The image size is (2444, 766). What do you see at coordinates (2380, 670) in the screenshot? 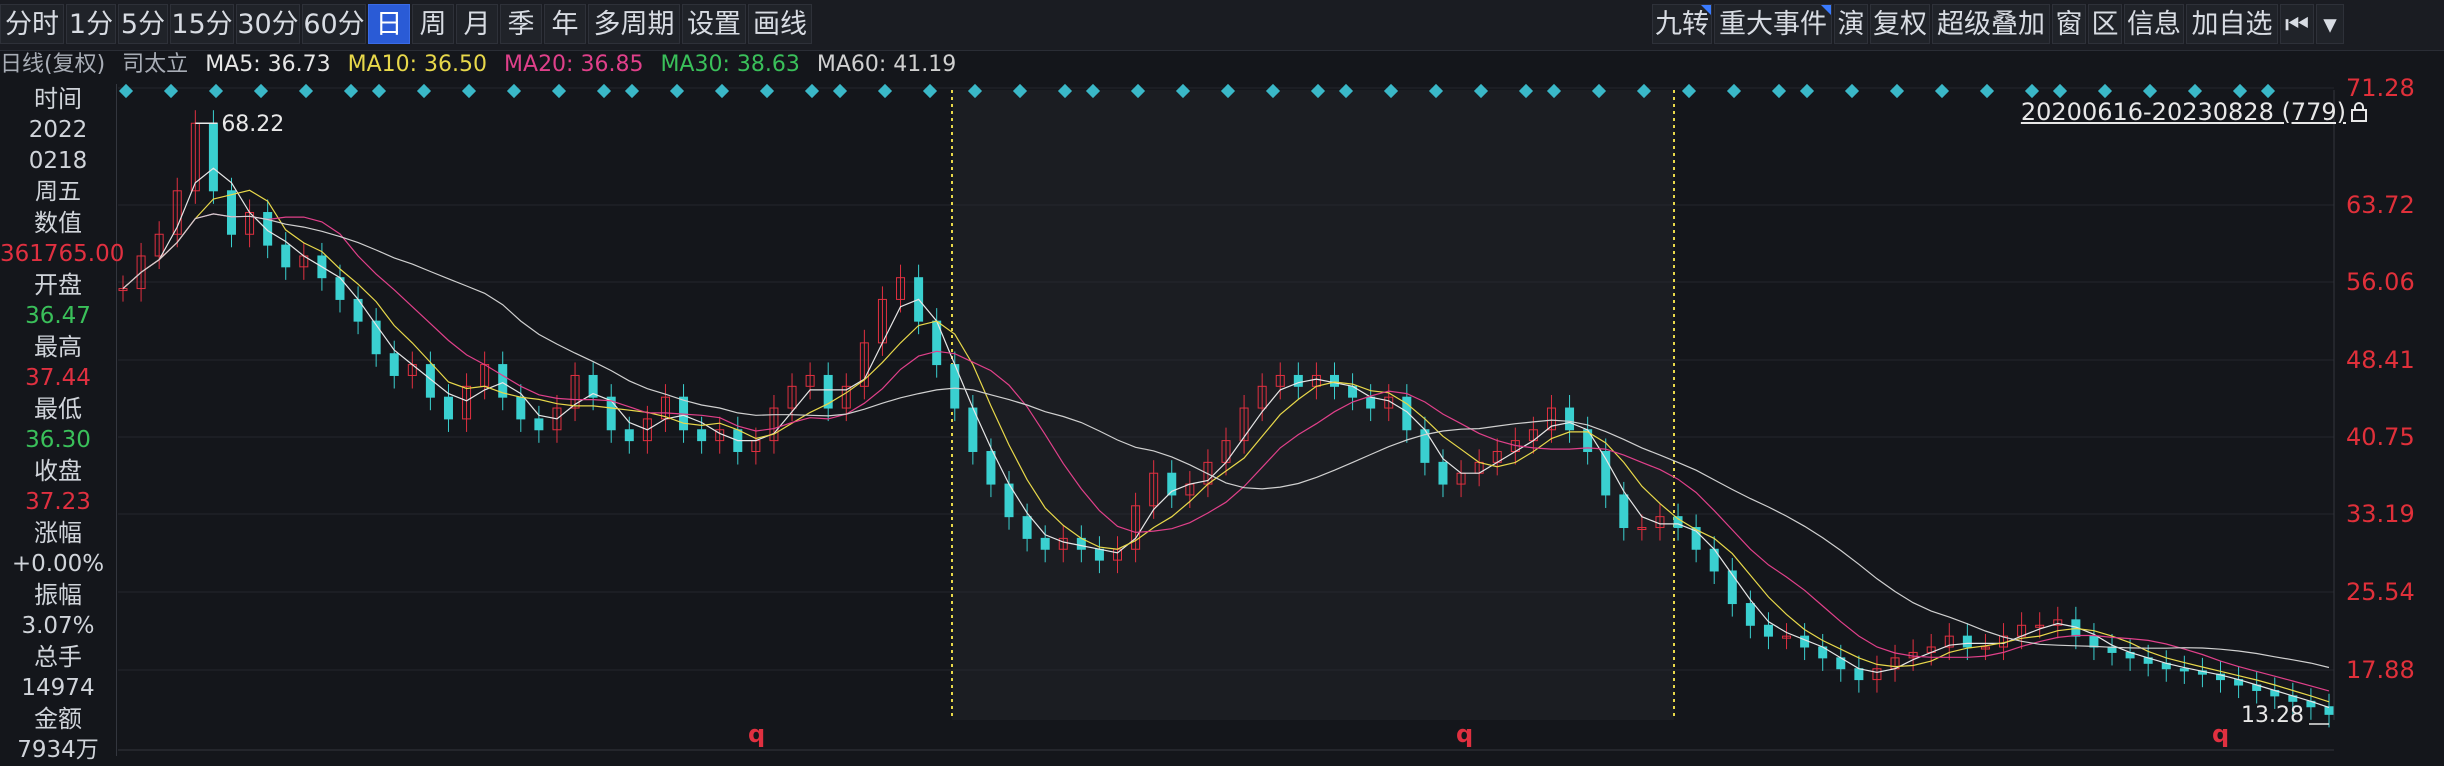
I see `y-tick-label: 17.88` at bounding box center [2380, 670].